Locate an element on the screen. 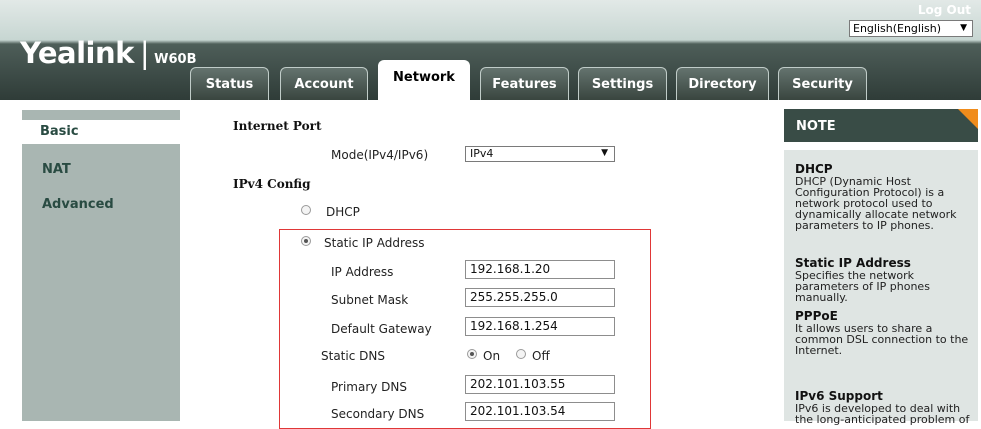 This screenshot has width=981, height=429. default-gateway-label: Default Gateway is located at coordinates (381, 329).